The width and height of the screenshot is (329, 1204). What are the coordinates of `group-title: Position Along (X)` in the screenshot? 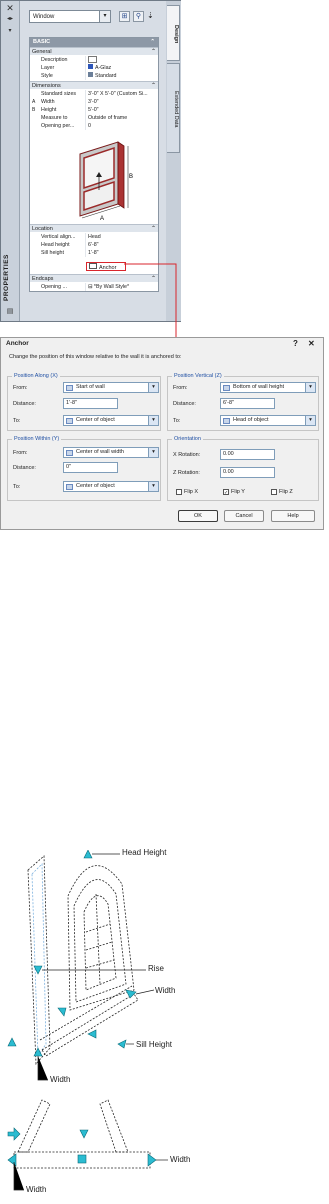 It's located at (36, 376).